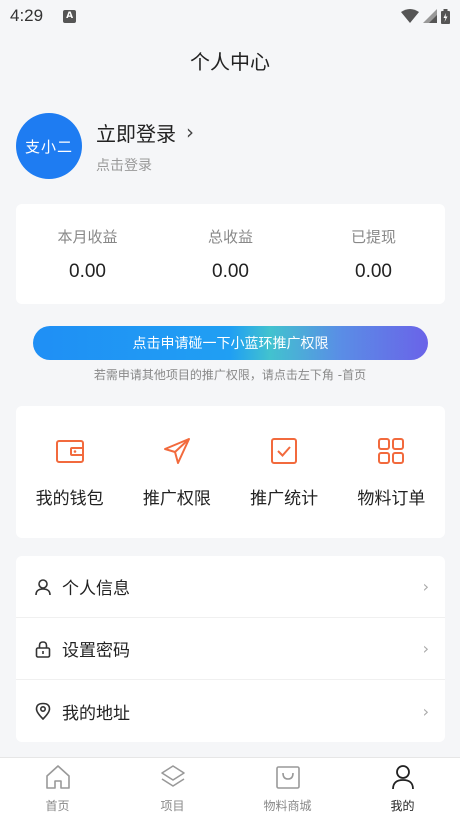  What do you see at coordinates (69, 451) in the screenshot?
I see `wallet-icon` at bounding box center [69, 451].